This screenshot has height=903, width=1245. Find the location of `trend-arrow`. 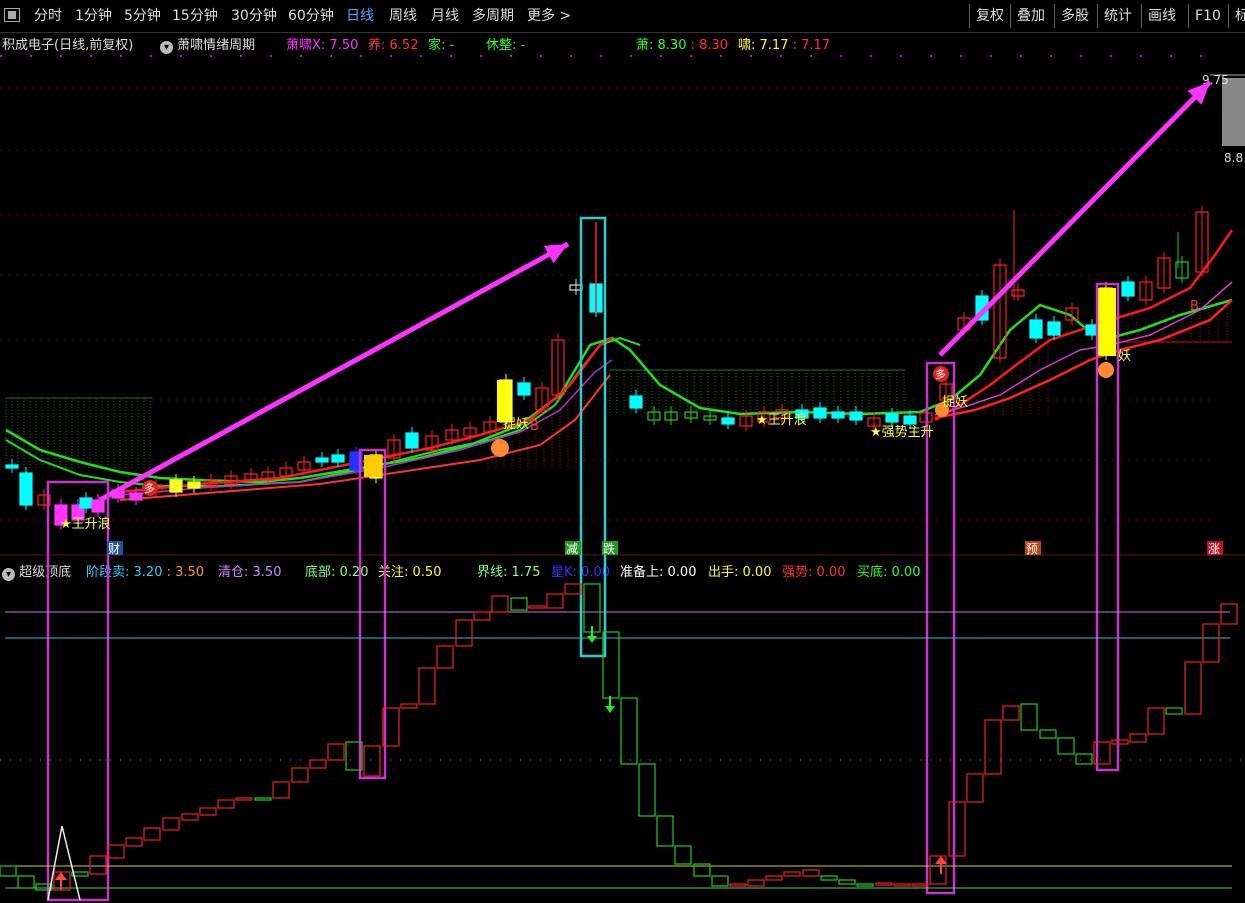

trend-arrow is located at coordinates (1075, 218).